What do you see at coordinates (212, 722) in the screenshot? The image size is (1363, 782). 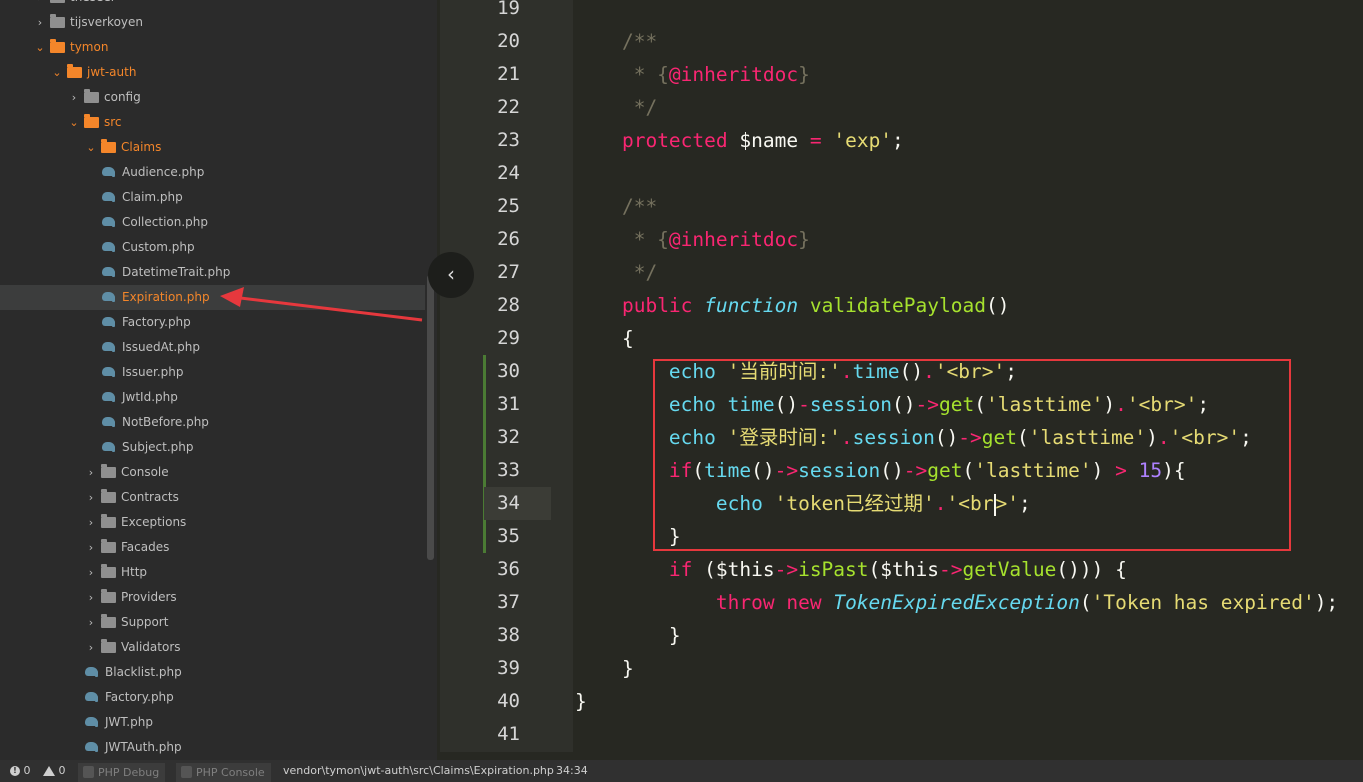 I see `tree-file: JWT.php` at bounding box center [212, 722].